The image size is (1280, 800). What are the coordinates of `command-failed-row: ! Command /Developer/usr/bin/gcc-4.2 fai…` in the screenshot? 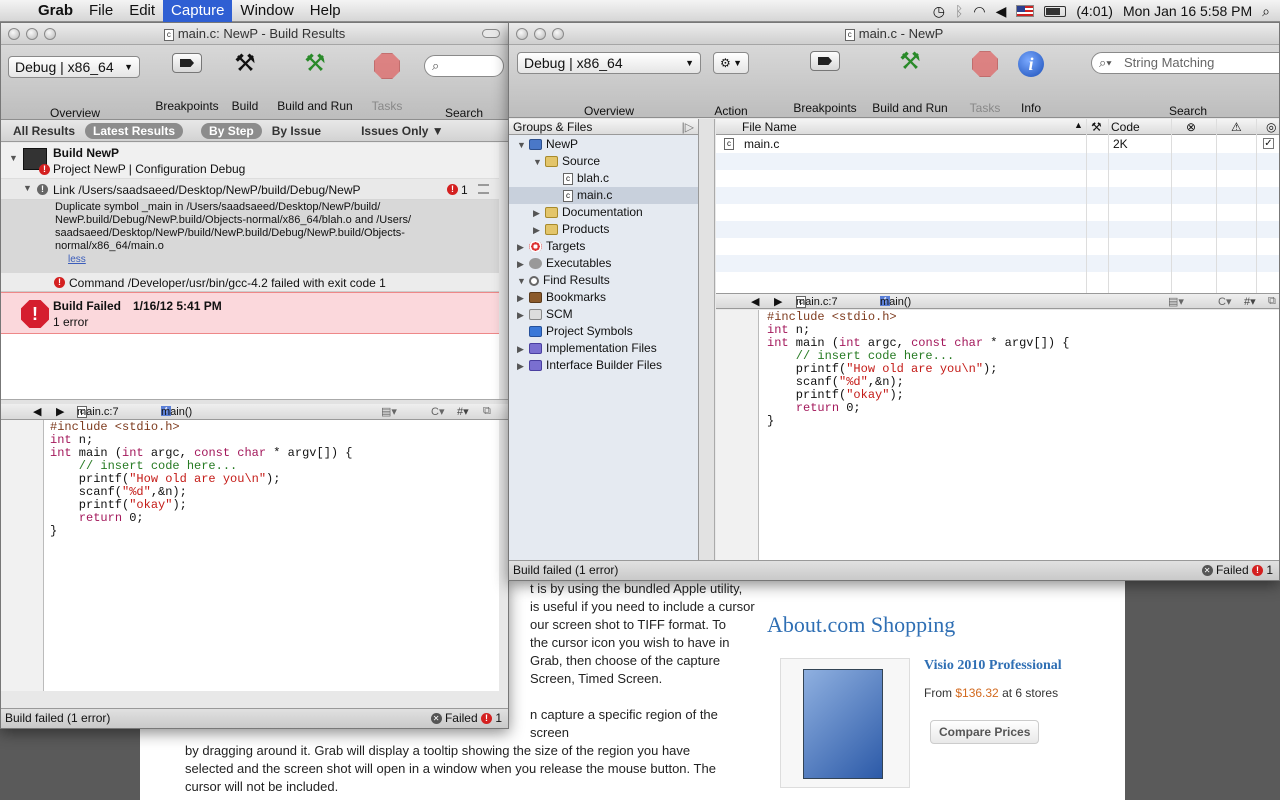 It's located at (250, 282).